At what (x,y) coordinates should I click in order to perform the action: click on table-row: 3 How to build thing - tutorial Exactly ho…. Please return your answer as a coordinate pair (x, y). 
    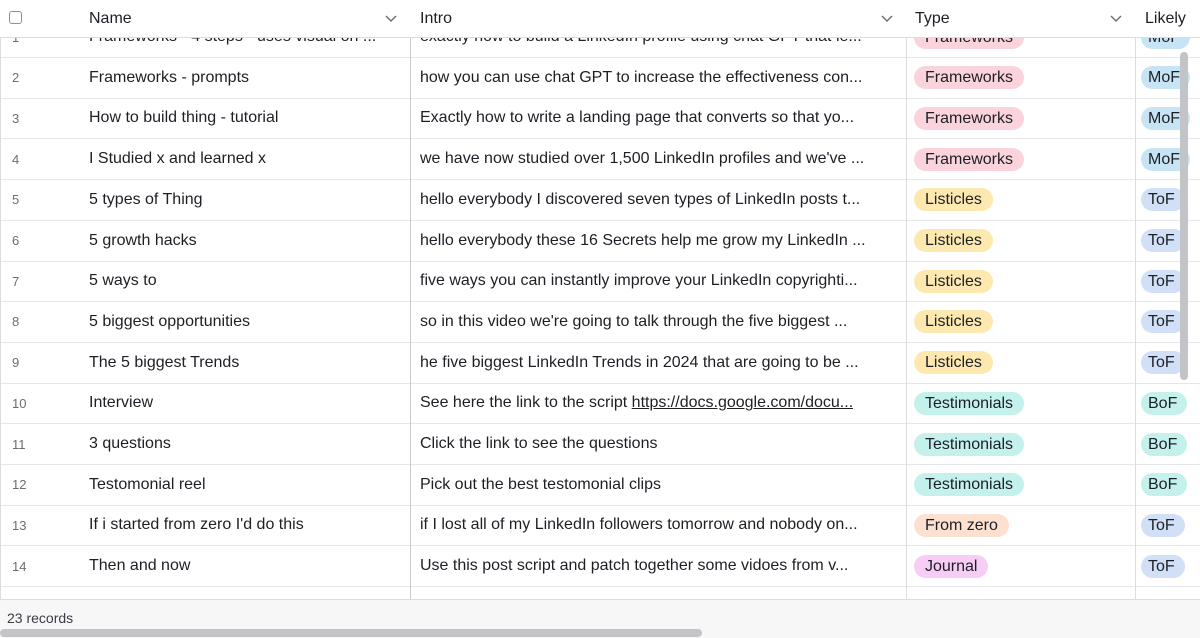
    Looking at the image, I should click on (600, 119).